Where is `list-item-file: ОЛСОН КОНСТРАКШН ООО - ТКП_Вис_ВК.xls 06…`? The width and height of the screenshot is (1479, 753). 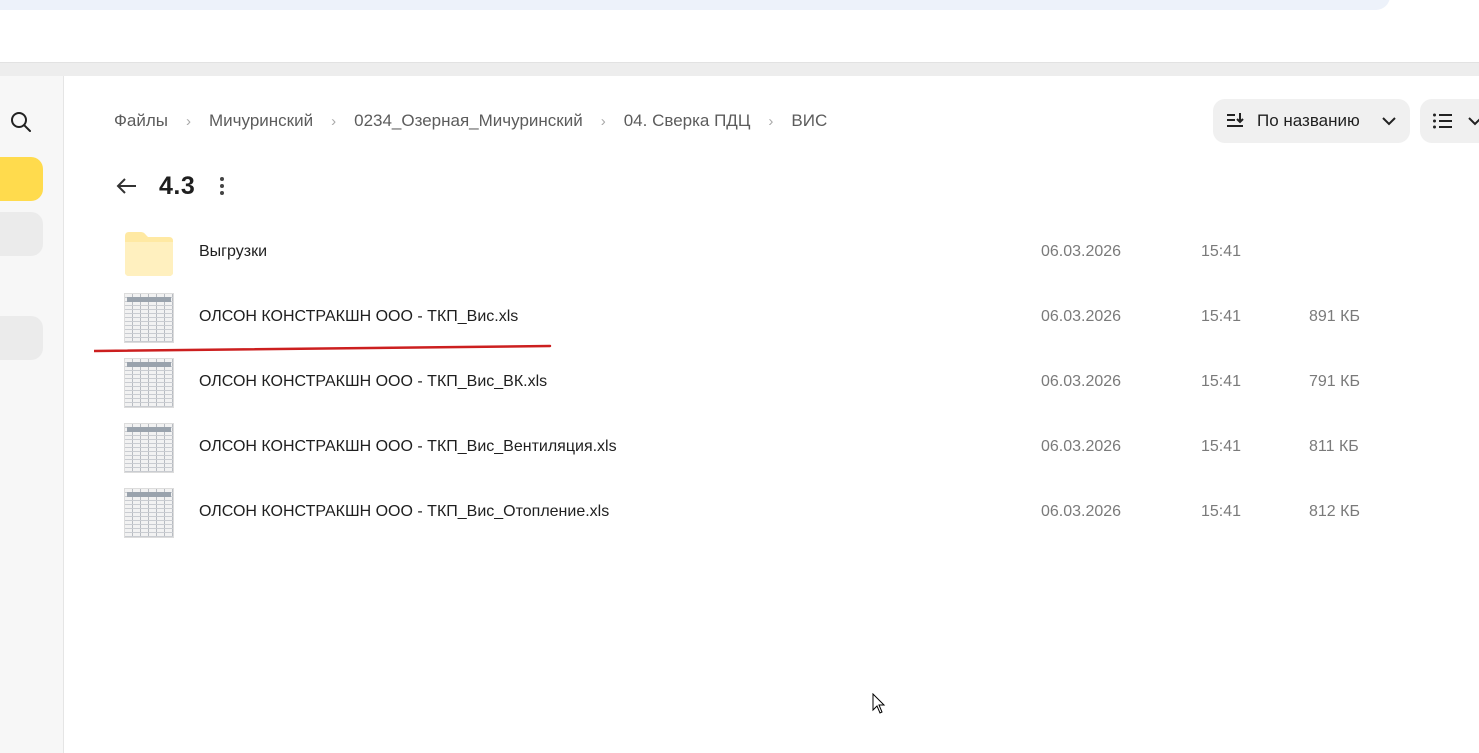
list-item-file: ОЛСОН КОНСТРАКШН ООО - ТКП_Вис_ВК.xls 06… is located at coordinates (771, 383).